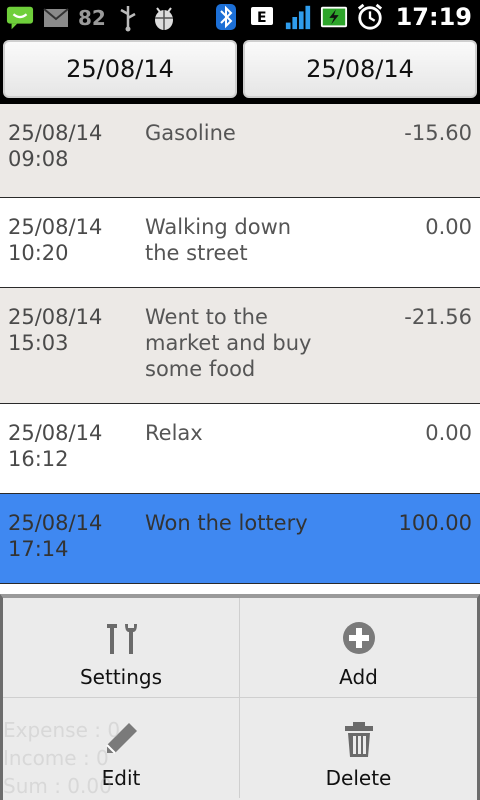 The height and width of the screenshot is (800, 480). I want to click on entry-description: Relax, so click(174, 433).